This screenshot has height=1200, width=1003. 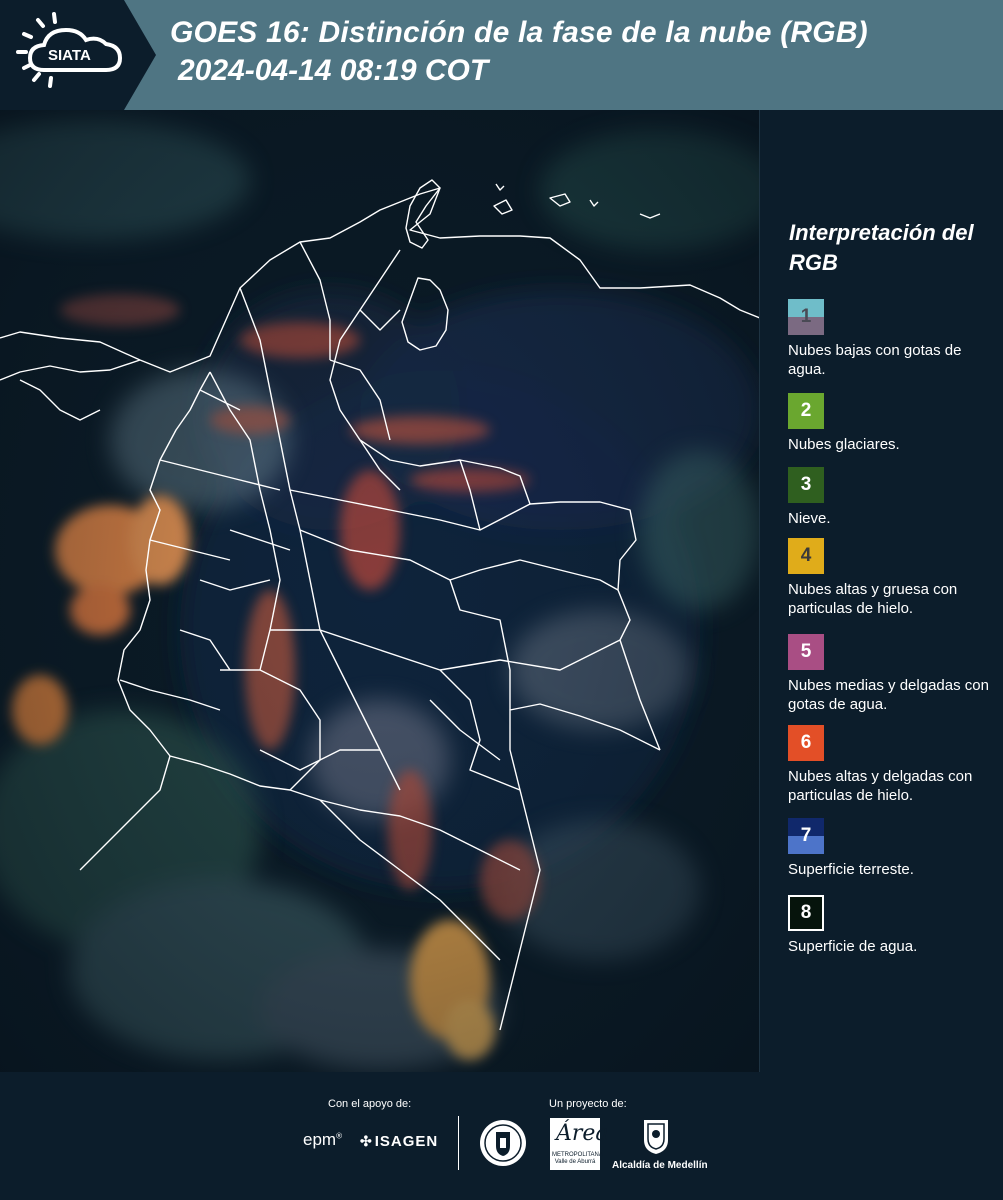 What do you see at coordinates (895, 497) in the screenshot?
I see `legend-item-3: 3 Nieve.` at bounding box center [895, 497].